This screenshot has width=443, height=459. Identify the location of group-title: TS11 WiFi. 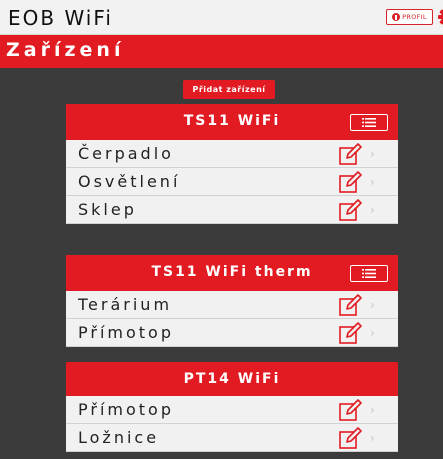
(232, 121).